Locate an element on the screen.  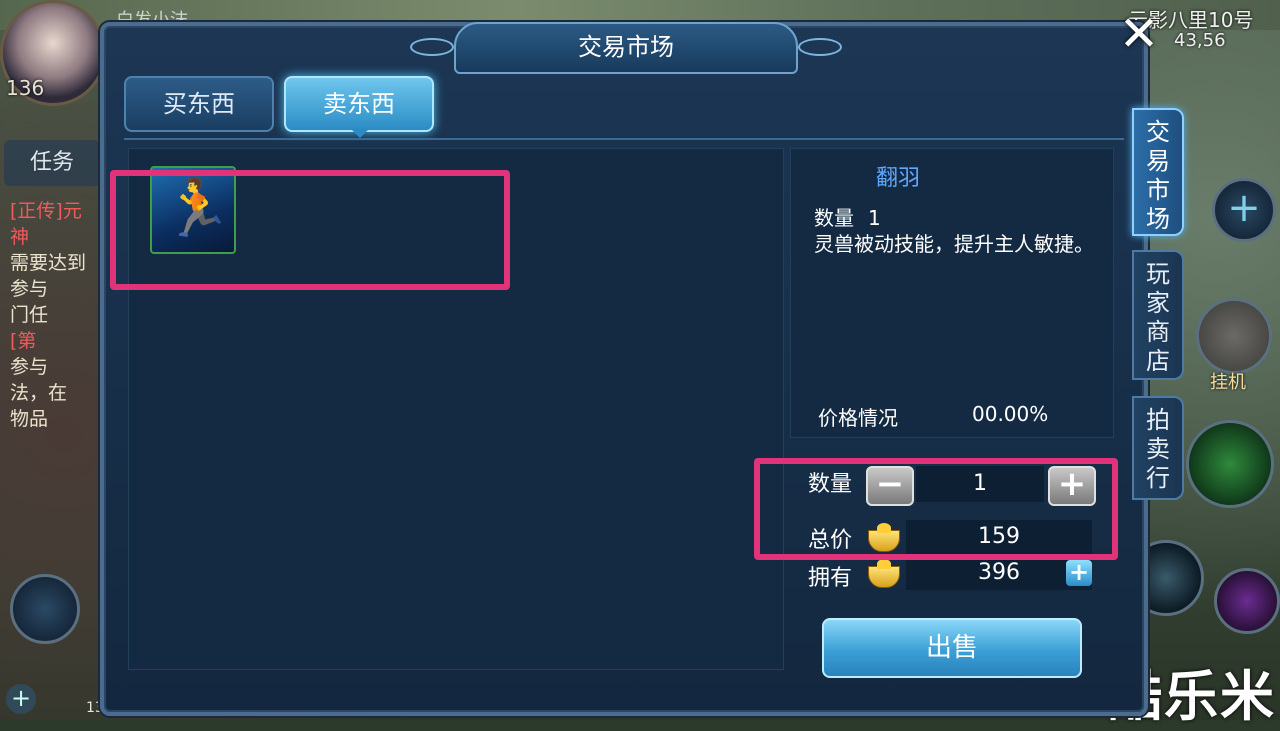
tab-sell: 卖东西 is located at coordinates (359, 104).